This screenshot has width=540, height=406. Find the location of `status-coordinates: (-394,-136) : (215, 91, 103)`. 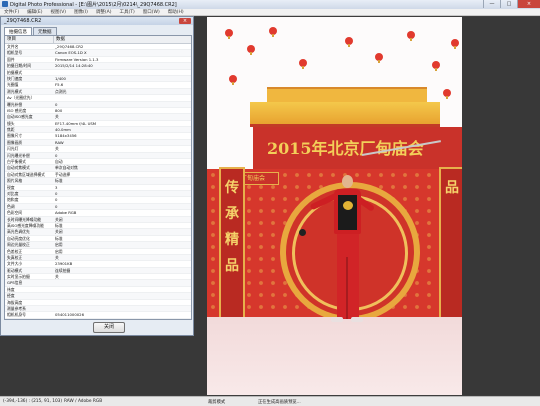

status-coordinates: (-394,-136) : (215, 91, 103) is located at coordinates (33, 401).